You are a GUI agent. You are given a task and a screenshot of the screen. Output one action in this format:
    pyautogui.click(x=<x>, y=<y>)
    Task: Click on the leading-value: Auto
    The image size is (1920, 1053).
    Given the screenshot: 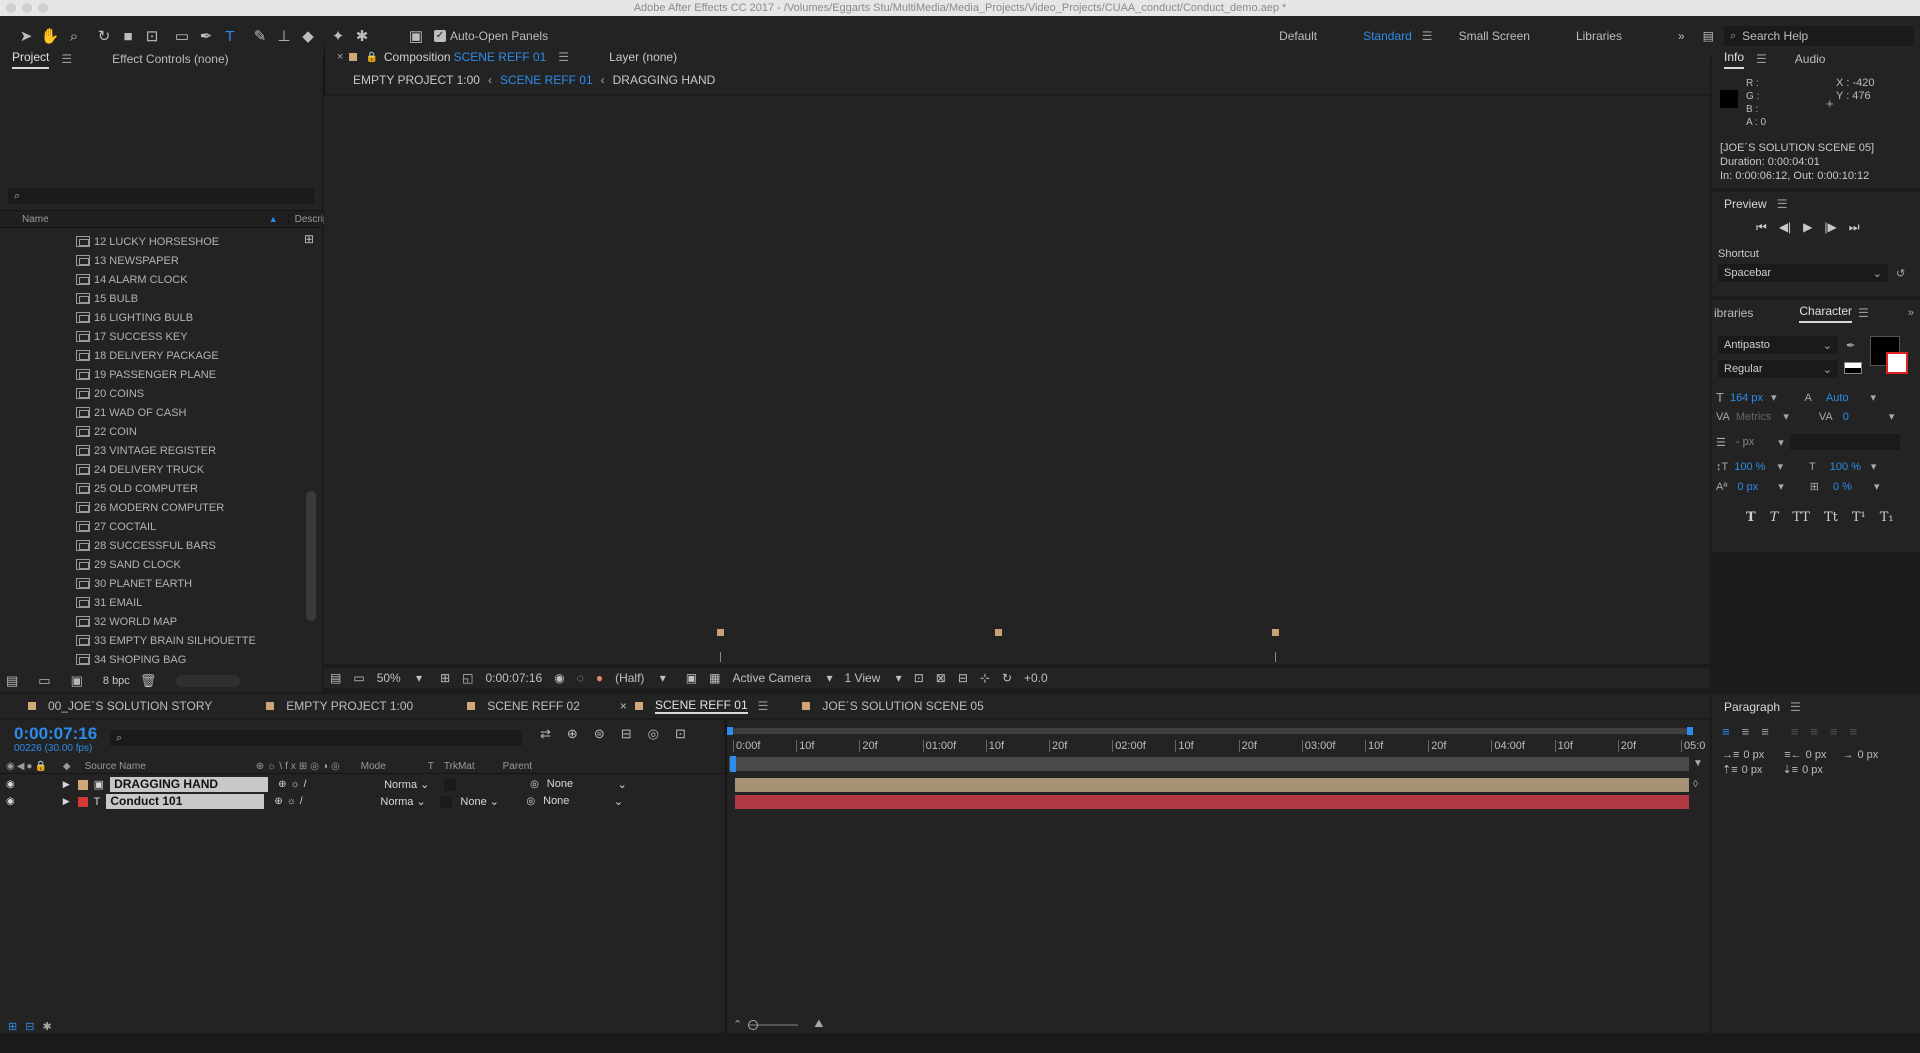 What is the action you would take?
    pyautogui.click(x=1837, y=398)
    